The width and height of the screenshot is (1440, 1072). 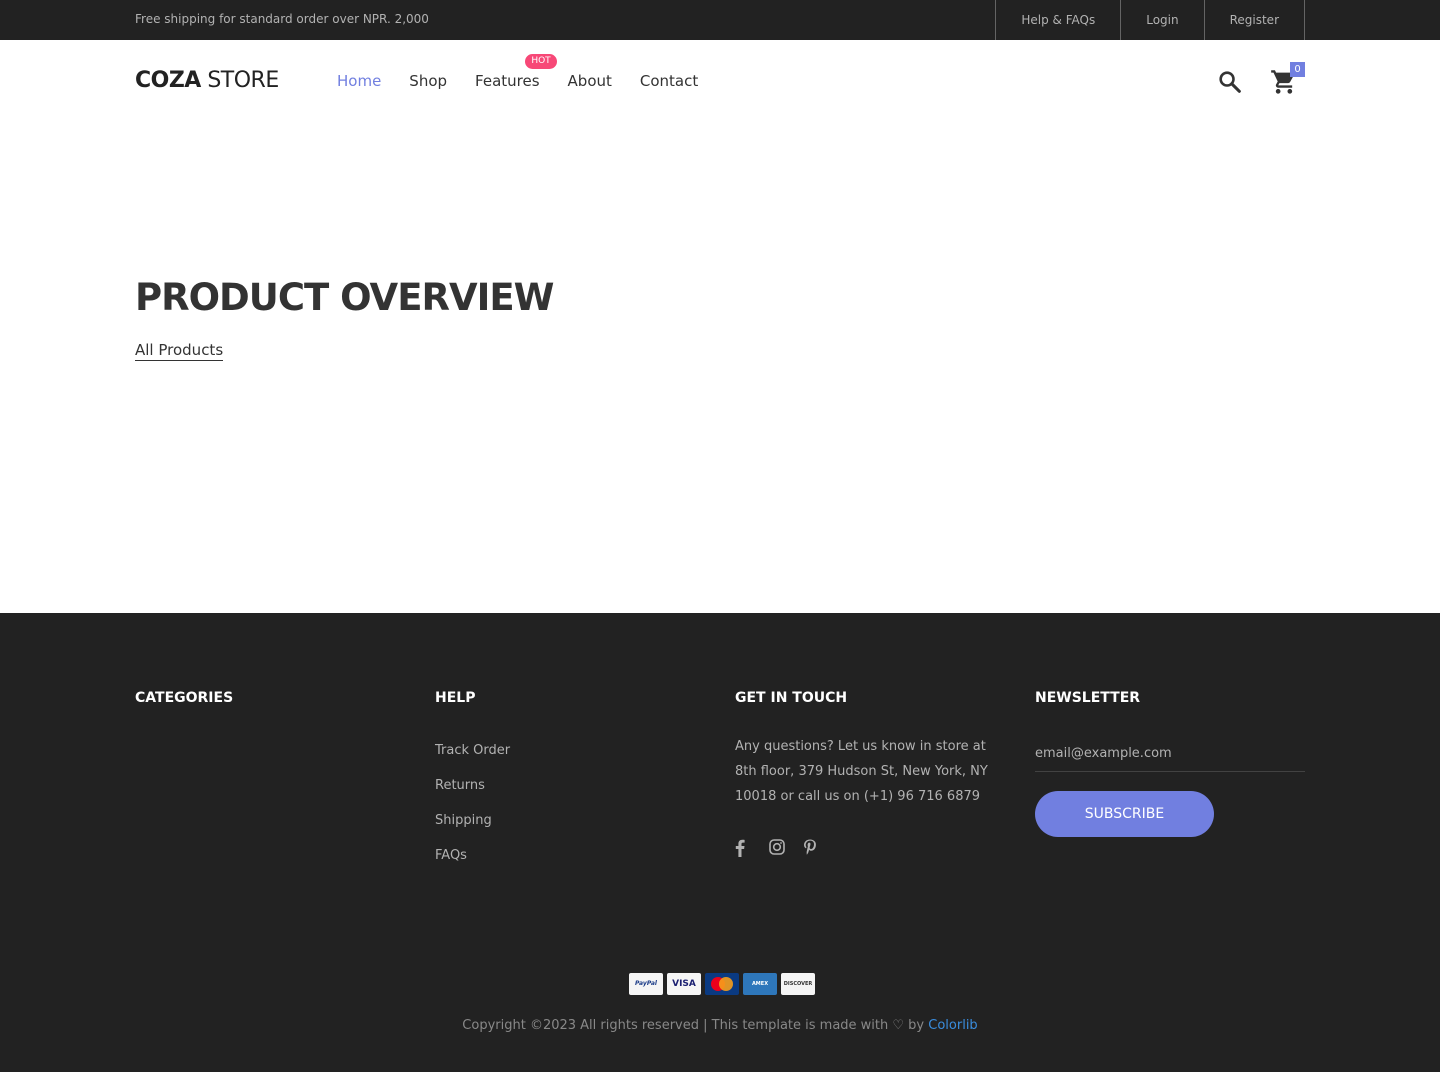 What do you see at coordinates (760, 984) in the screenshot?
I see `amex-icon: AMEX` at bounding box center [760, 984].